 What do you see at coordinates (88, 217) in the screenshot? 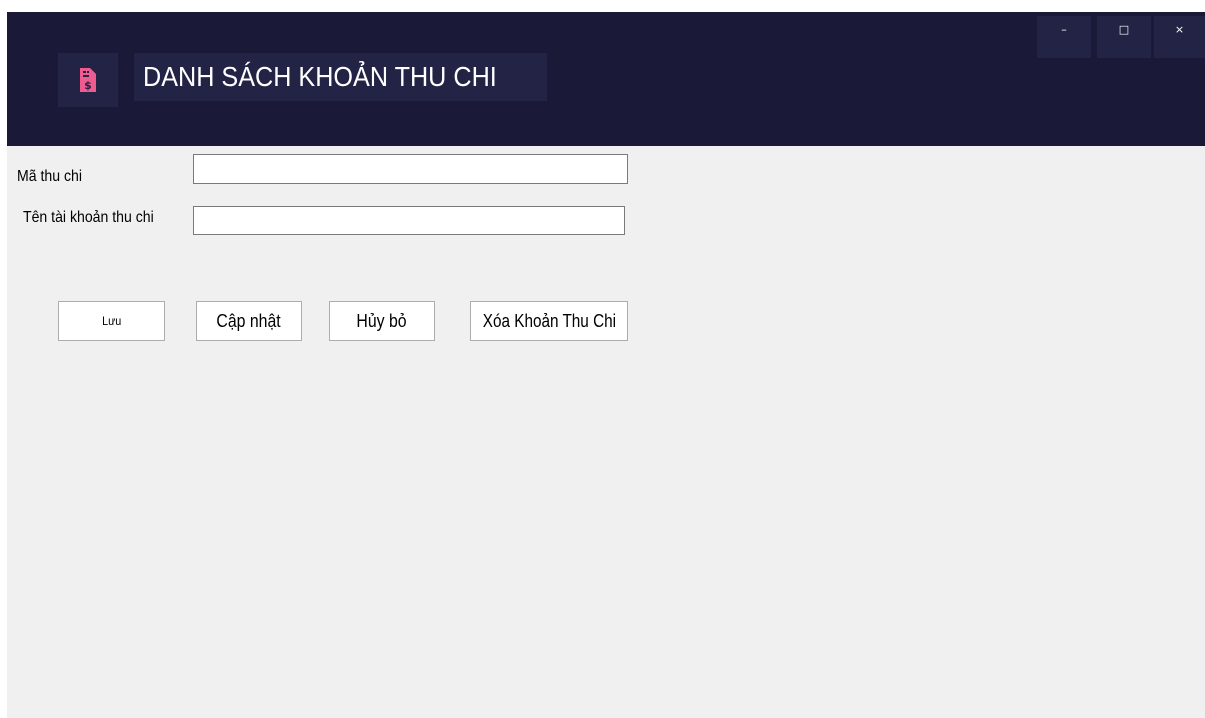
I see `ten-tai-khoan-label: Tên tài khoản thu chi` at bounding box center [88, 217].